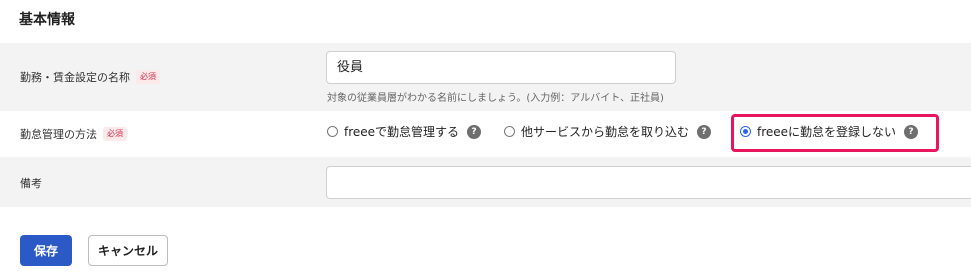 Image resolution: width=971 pixels, height=278 pixels. What do you see at coordinates (745, 131) in the screenshot?
I see `radio-button-checked` at bounding box center [745, 131].